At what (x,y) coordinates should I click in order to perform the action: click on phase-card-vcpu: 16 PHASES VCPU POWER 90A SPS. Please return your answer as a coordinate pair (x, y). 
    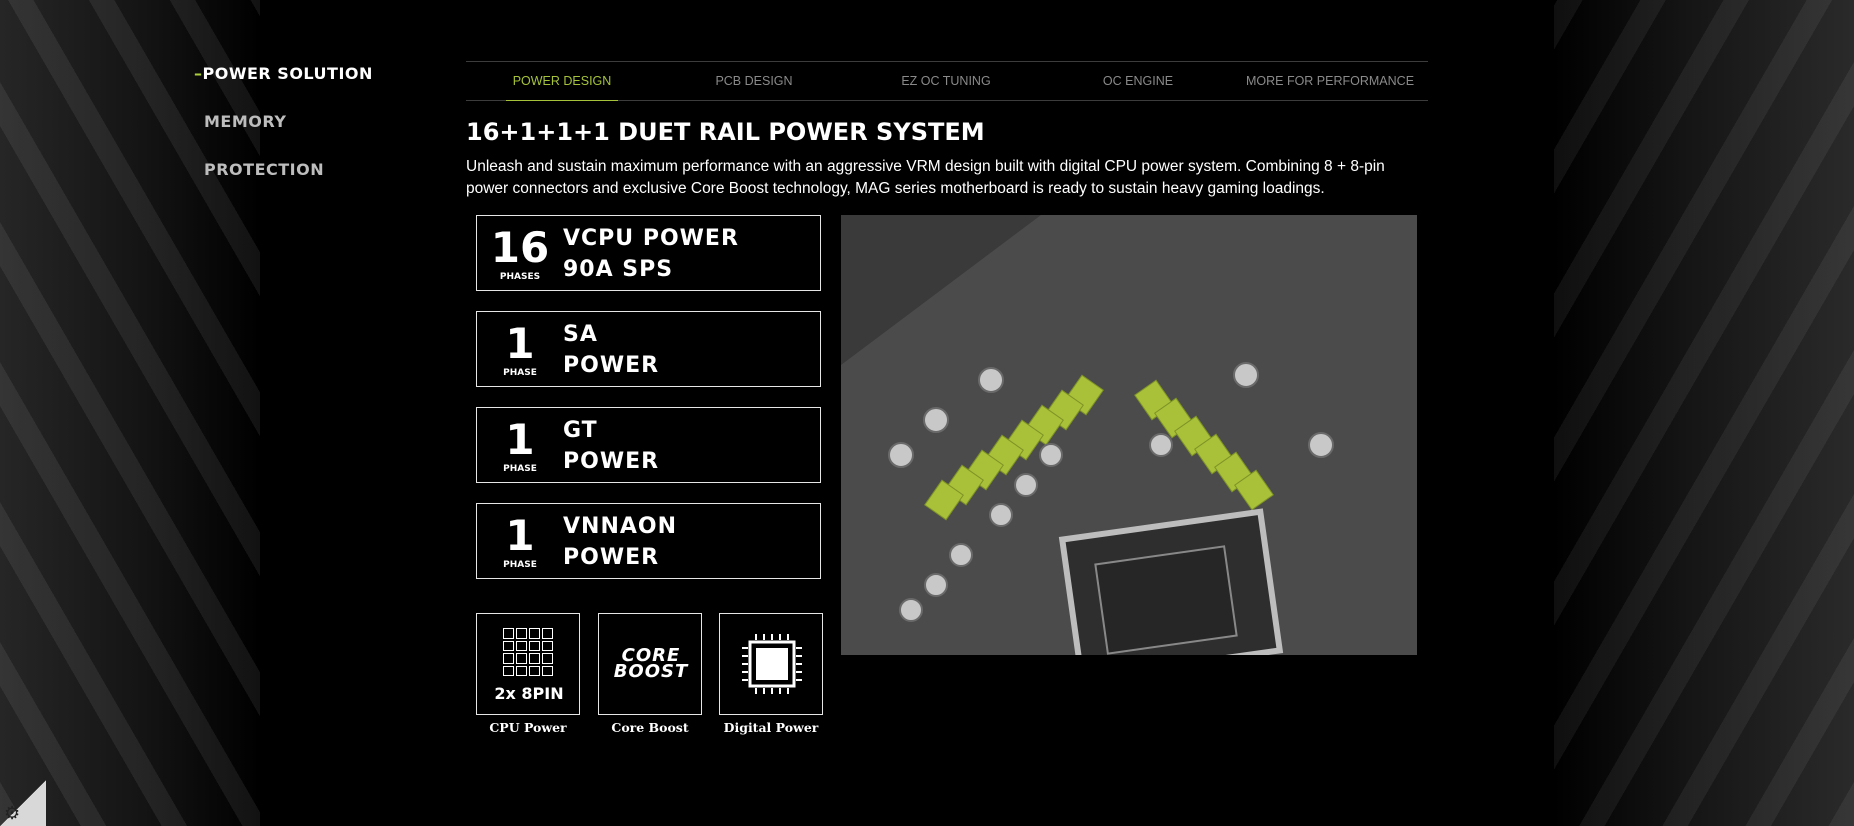
    Looking at the image, I should click on (648, 253).